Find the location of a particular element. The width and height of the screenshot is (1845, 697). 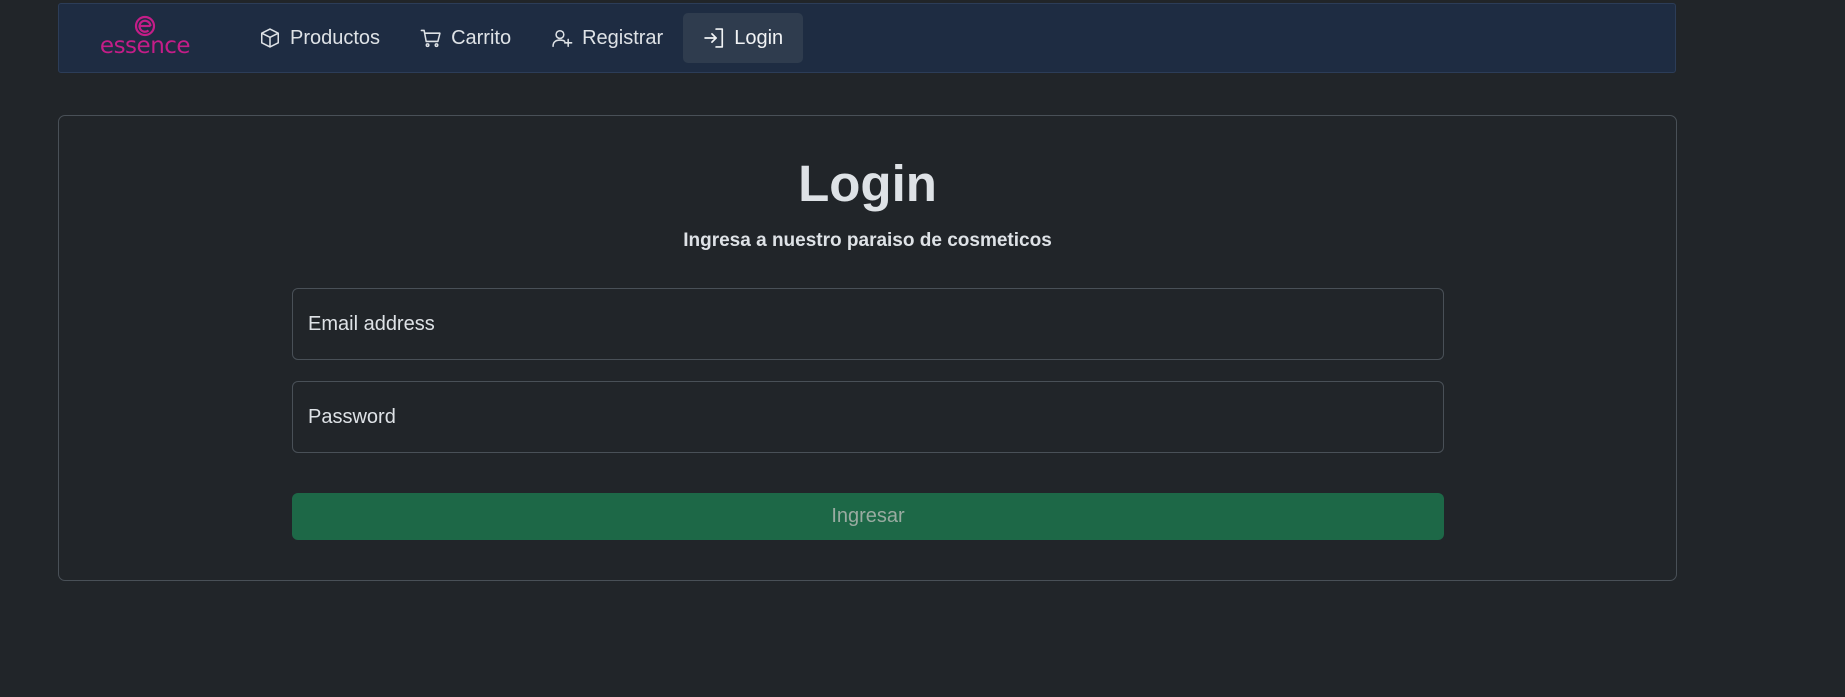

nav-item-label: Registrar is located at coordinates (623, 37).